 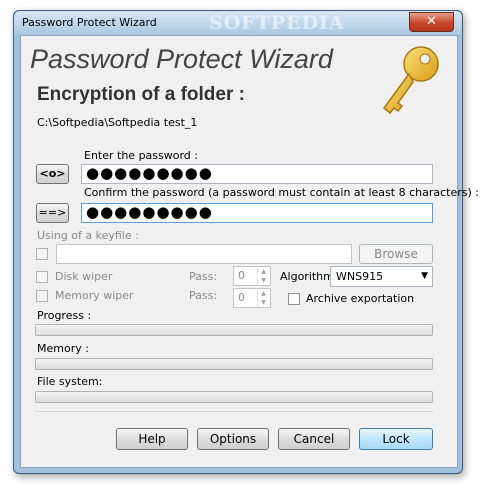 I want to click on section-subtitle: Encryption of a folder :, so click(x=141, y=94).